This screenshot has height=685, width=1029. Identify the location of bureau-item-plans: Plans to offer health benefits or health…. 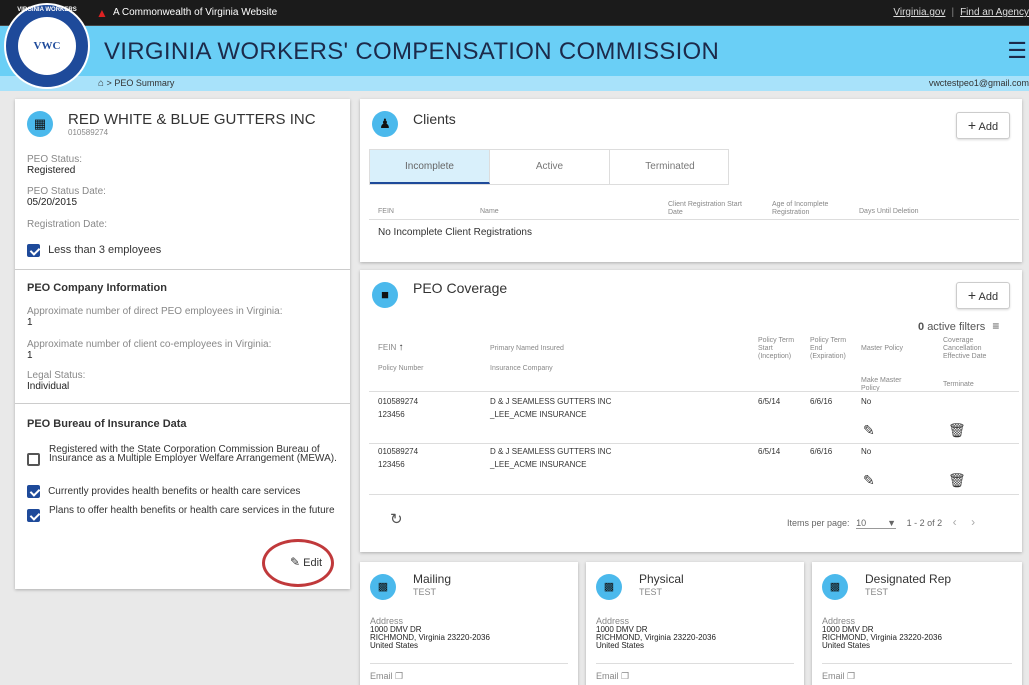
(186, 514).